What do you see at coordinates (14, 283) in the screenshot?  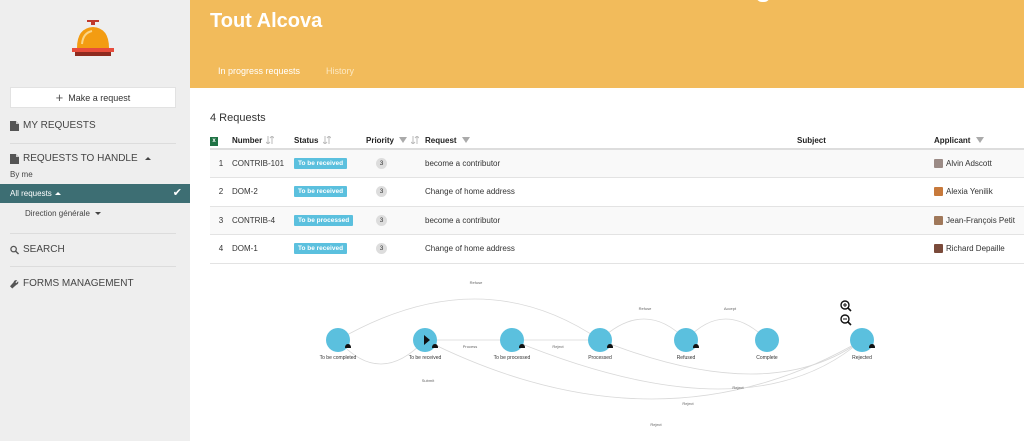 I see `wrench-icon` at bounding box center [14, 283].